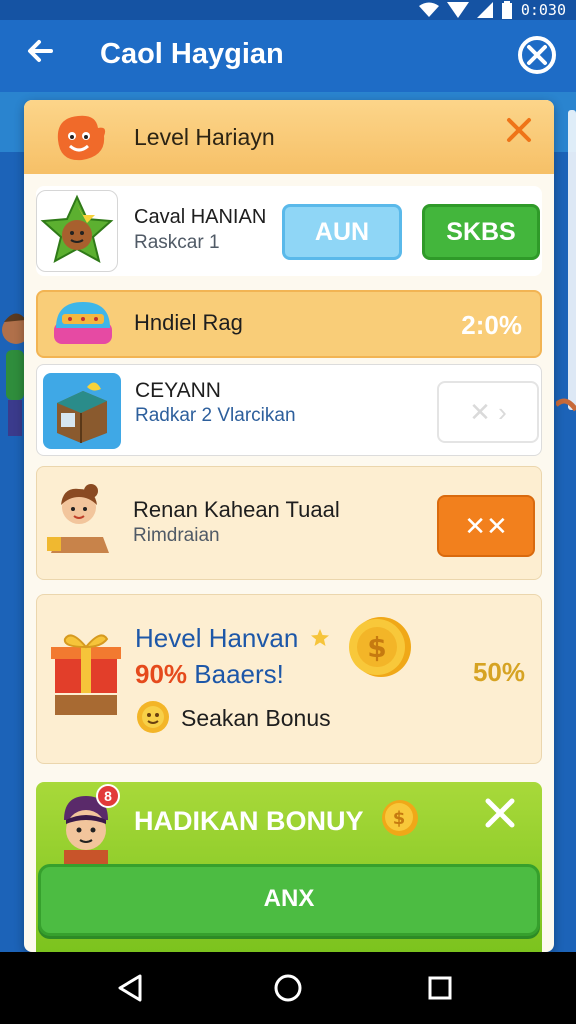 The height and width of the screenshot is (1024, 576). Describe the element at coordinates (457, 10) in the screenshot. I see `signal-icon` at that location.